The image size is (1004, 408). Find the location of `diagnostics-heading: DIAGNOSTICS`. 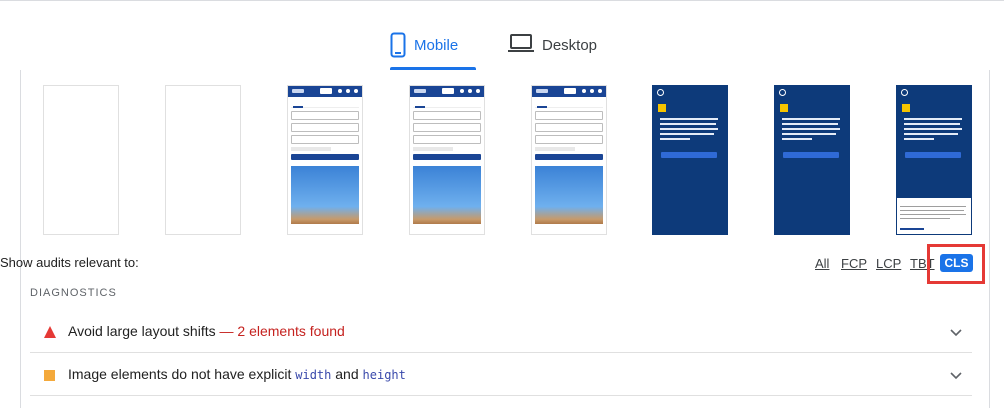

diagnostics-heading: DIAGNOSTICS is located at coordinates (73, 293).